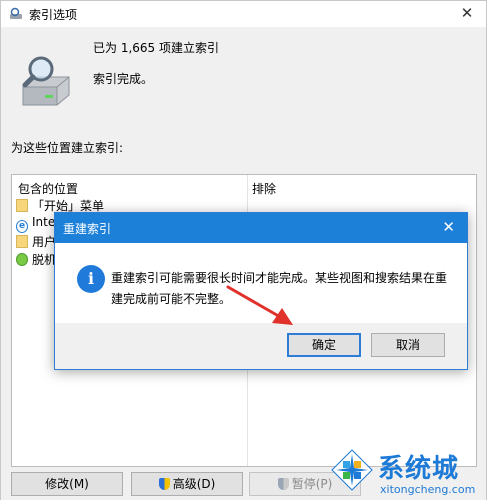 The image size is (487, 500). I want to click on pause-button-label: 暂停(P), so click(312, 484).